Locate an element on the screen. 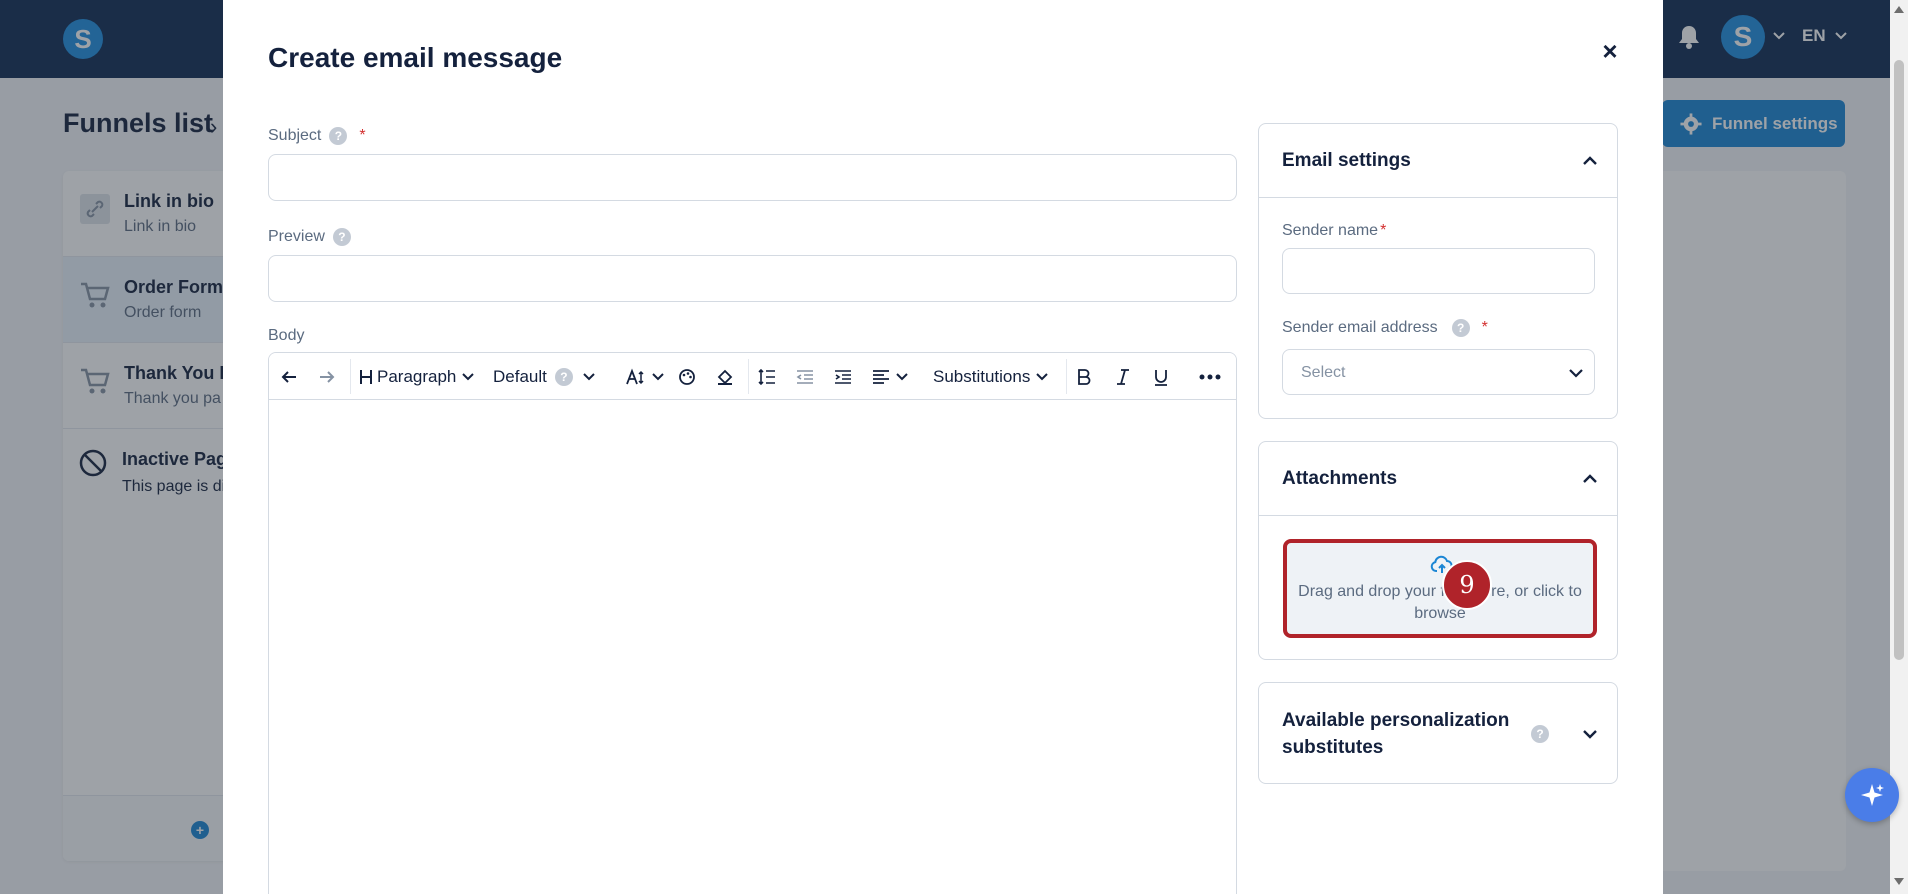 Image resolution: width=1908 pixels, height=894 pixels. preview-input is located at coordinates (752, 278).